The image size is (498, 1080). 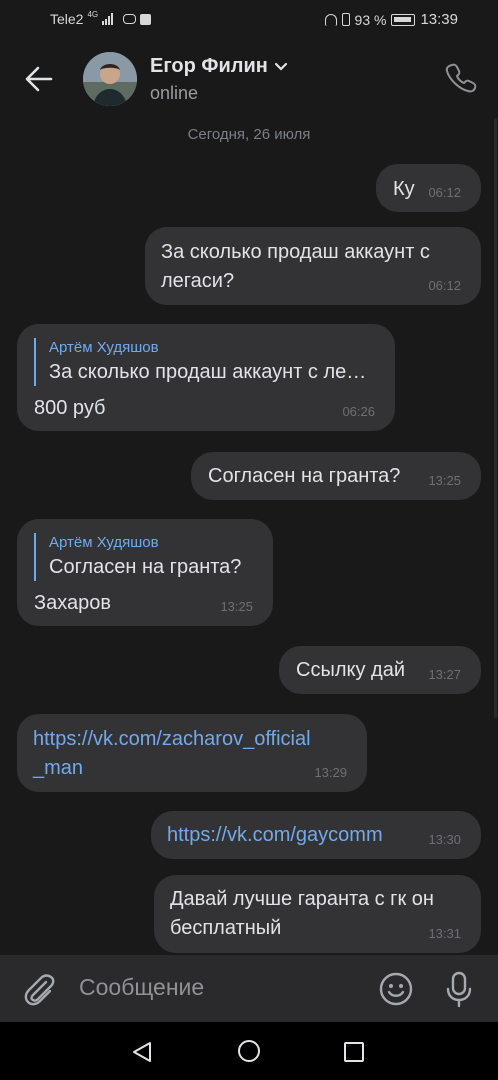 I want to click on vibrate-icon, so click(x=345, y=19).